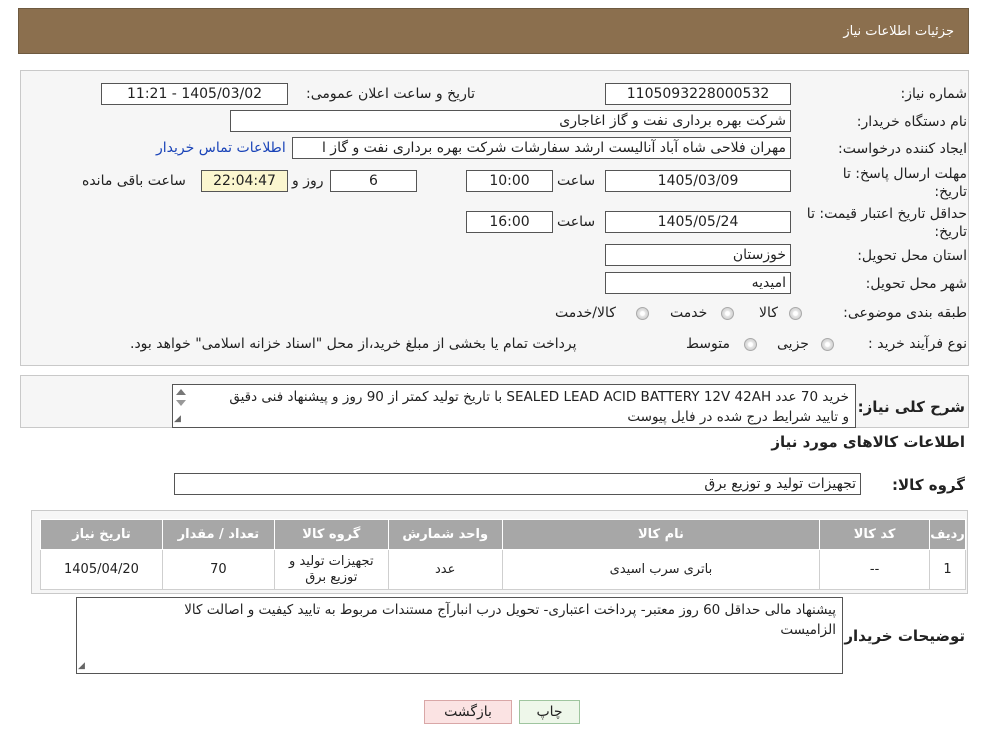 The height and width of the screenshot is (744, 985). I want to click on cell-need-date: 1405/04/20, so click(101, 569).